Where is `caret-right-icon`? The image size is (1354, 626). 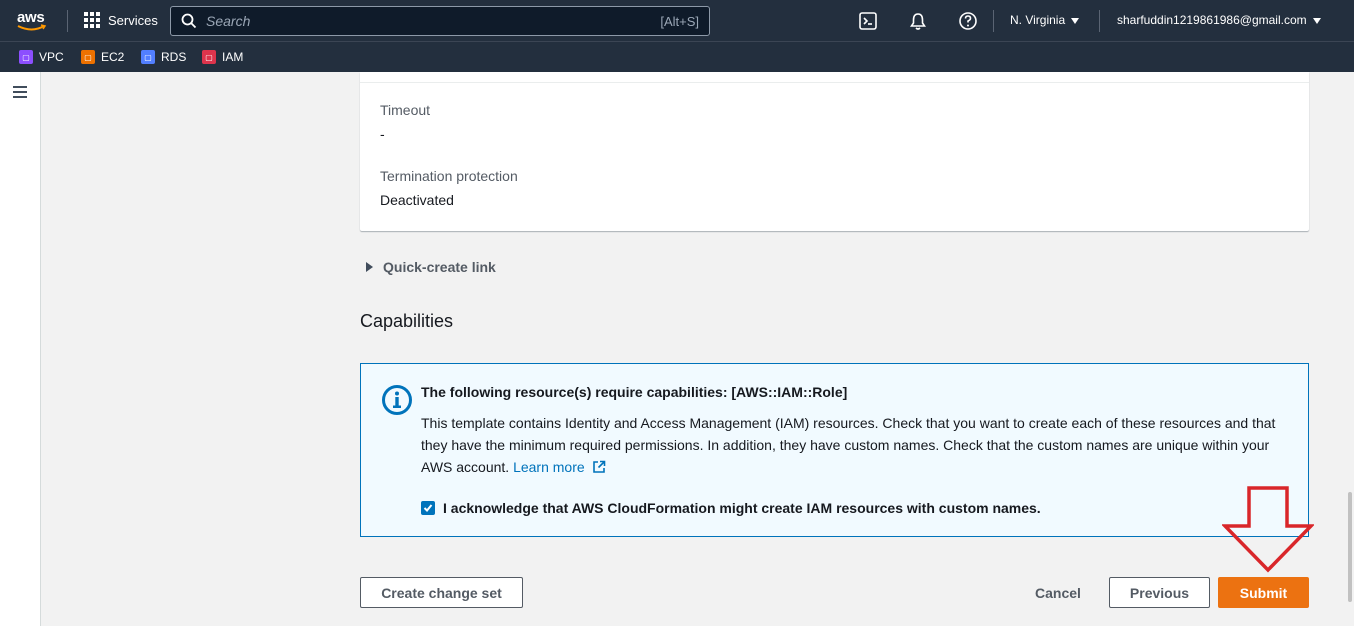
caret-right-icon is located at coordinates (369, 267).